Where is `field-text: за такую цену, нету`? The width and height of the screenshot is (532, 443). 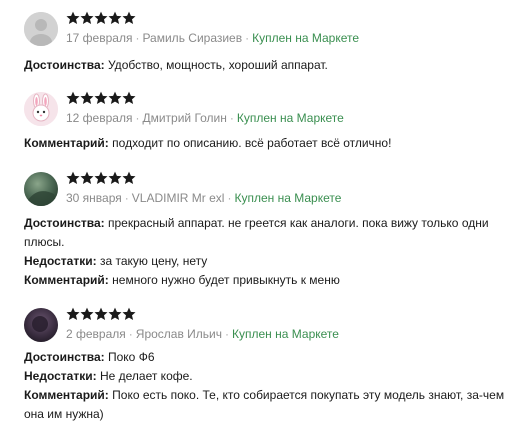
field-text: за такую цену, нету is located at coordinates (153, 261).